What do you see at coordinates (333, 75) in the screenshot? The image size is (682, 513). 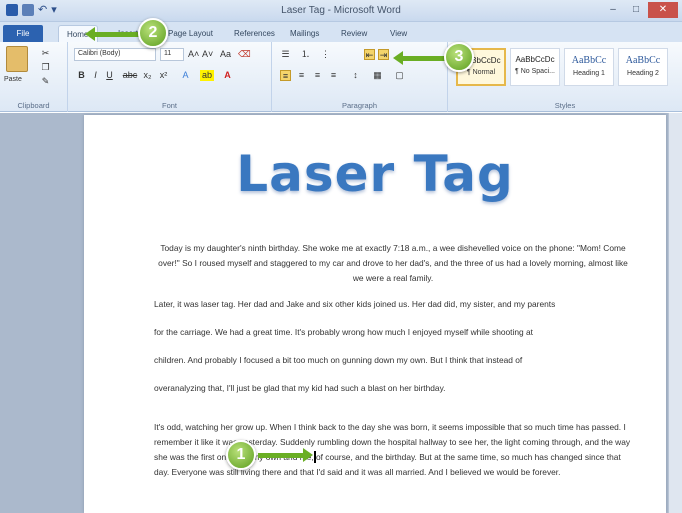 I see `justify-button: ≡` at bounding box center [333, 75].